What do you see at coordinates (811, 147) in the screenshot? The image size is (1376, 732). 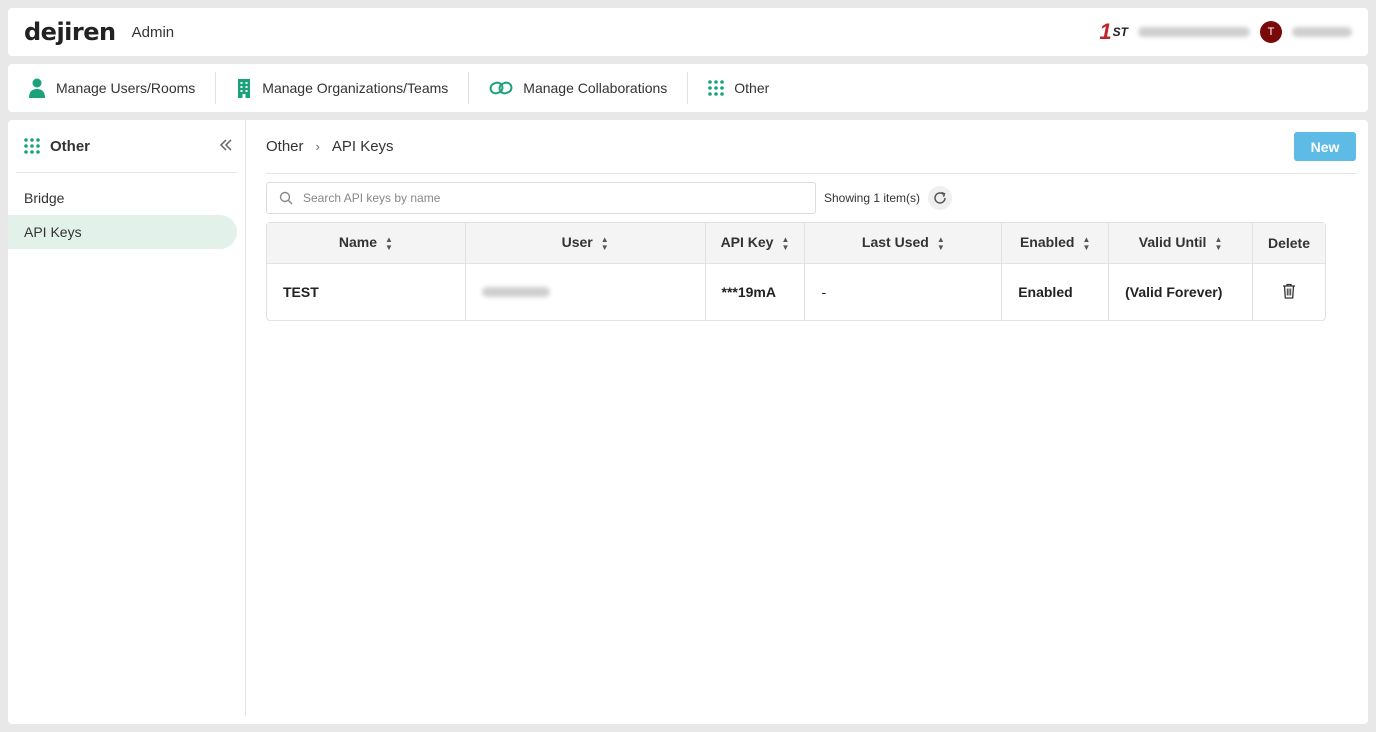 I see `content-header: Other › API Keys New` at bounding box center [811, 147].